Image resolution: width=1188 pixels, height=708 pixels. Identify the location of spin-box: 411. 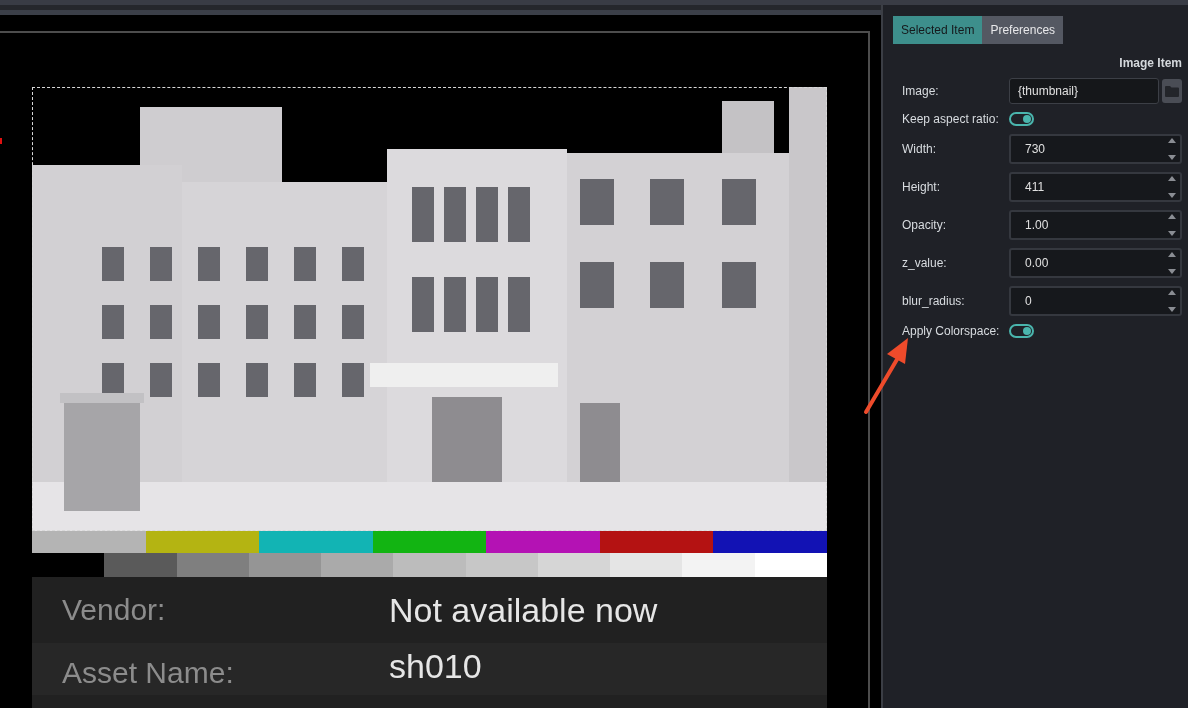
(1095, 187).